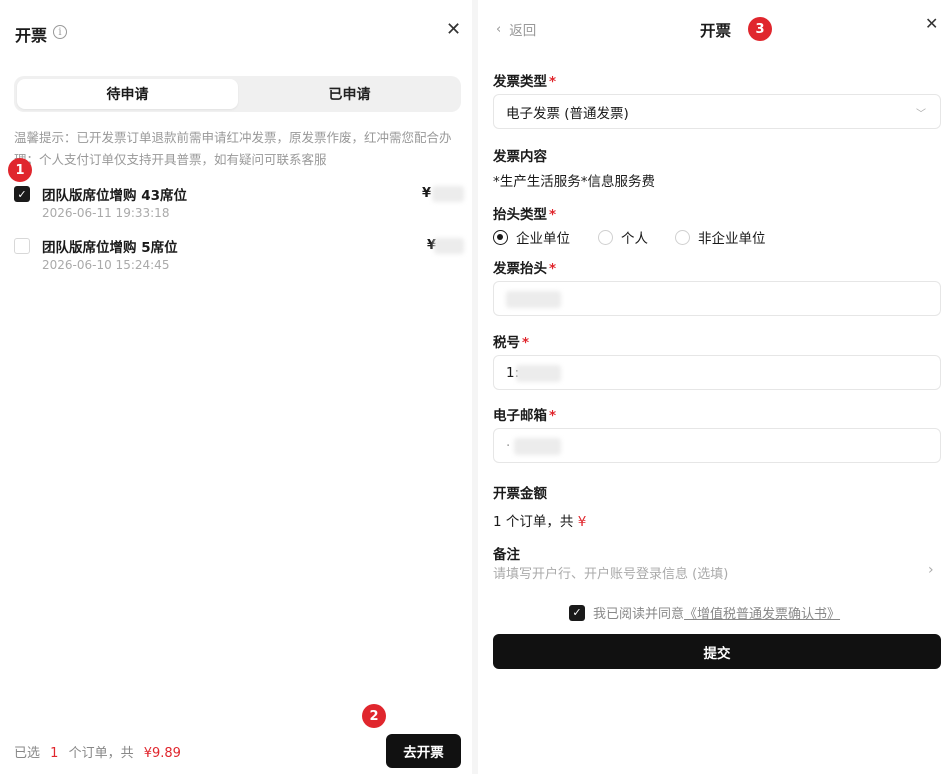  What do you see at coordinates (610, 572) in the screenshot?
I see `remark-input: 请填写开户行、开户账号登录信息 (选填)` at bounding box center [610, 572].